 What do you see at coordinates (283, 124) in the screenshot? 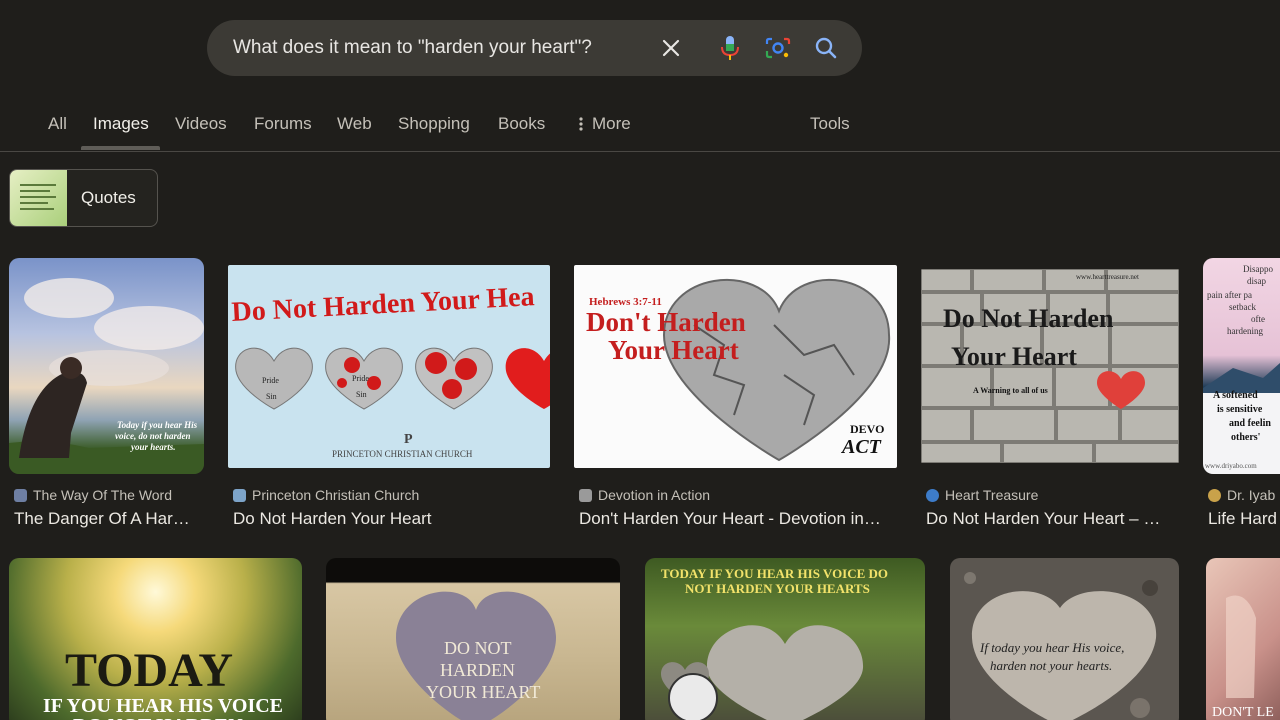
I see `tab-forums: Forums` at bounding box center [283, 124].